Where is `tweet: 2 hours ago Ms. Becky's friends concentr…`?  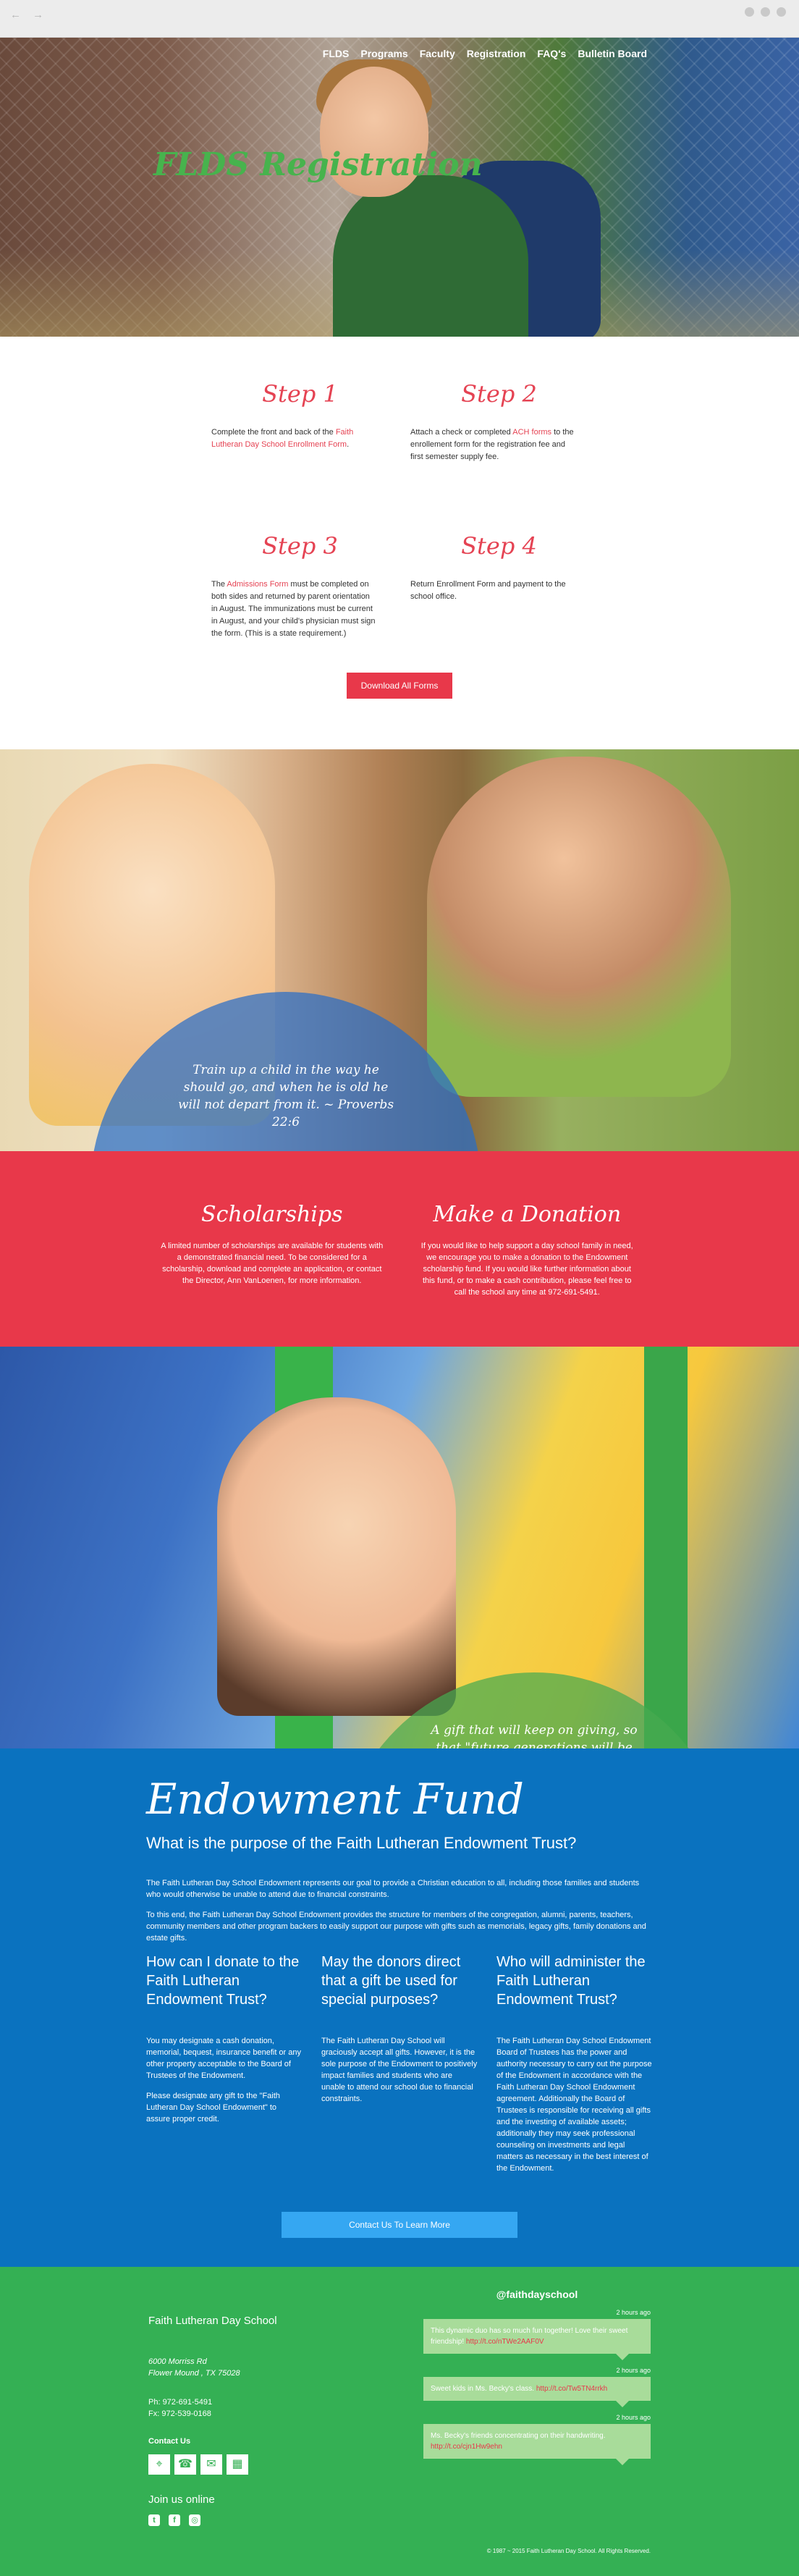
tweet: 2 hours ago Ms. Becky's friends concentr… is located at coordinates (537, 2439).